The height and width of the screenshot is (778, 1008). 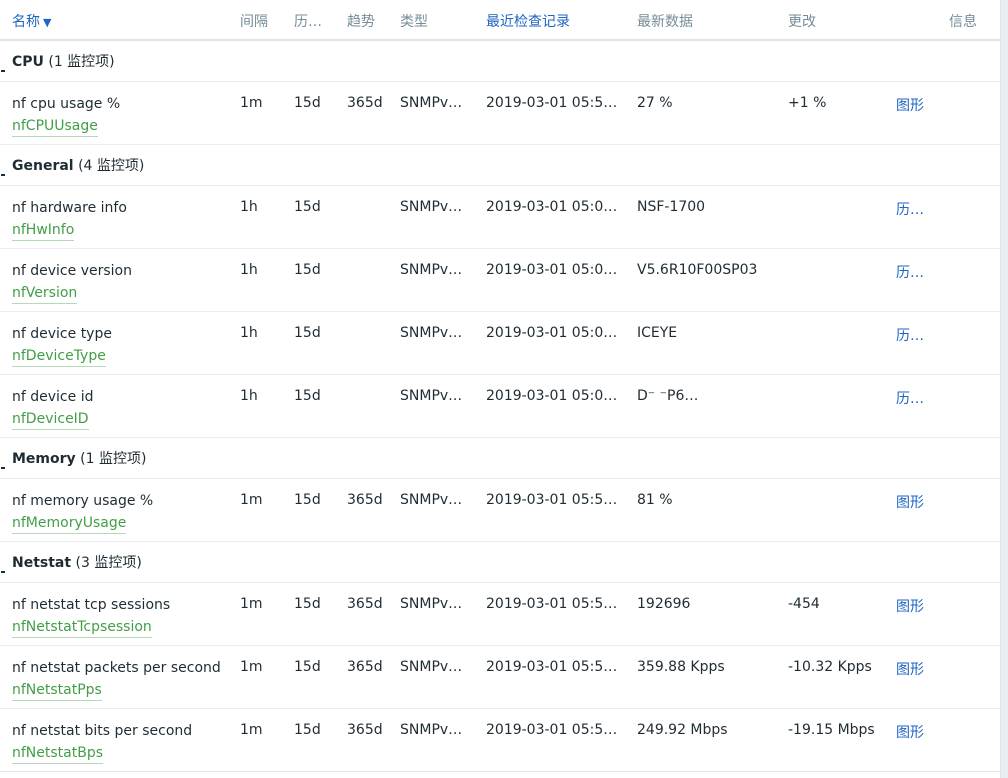 What do you see at coordinates (968, 20) in the screenshot?
I see `column-header-info: 信息` at bounding box center [968, 20].